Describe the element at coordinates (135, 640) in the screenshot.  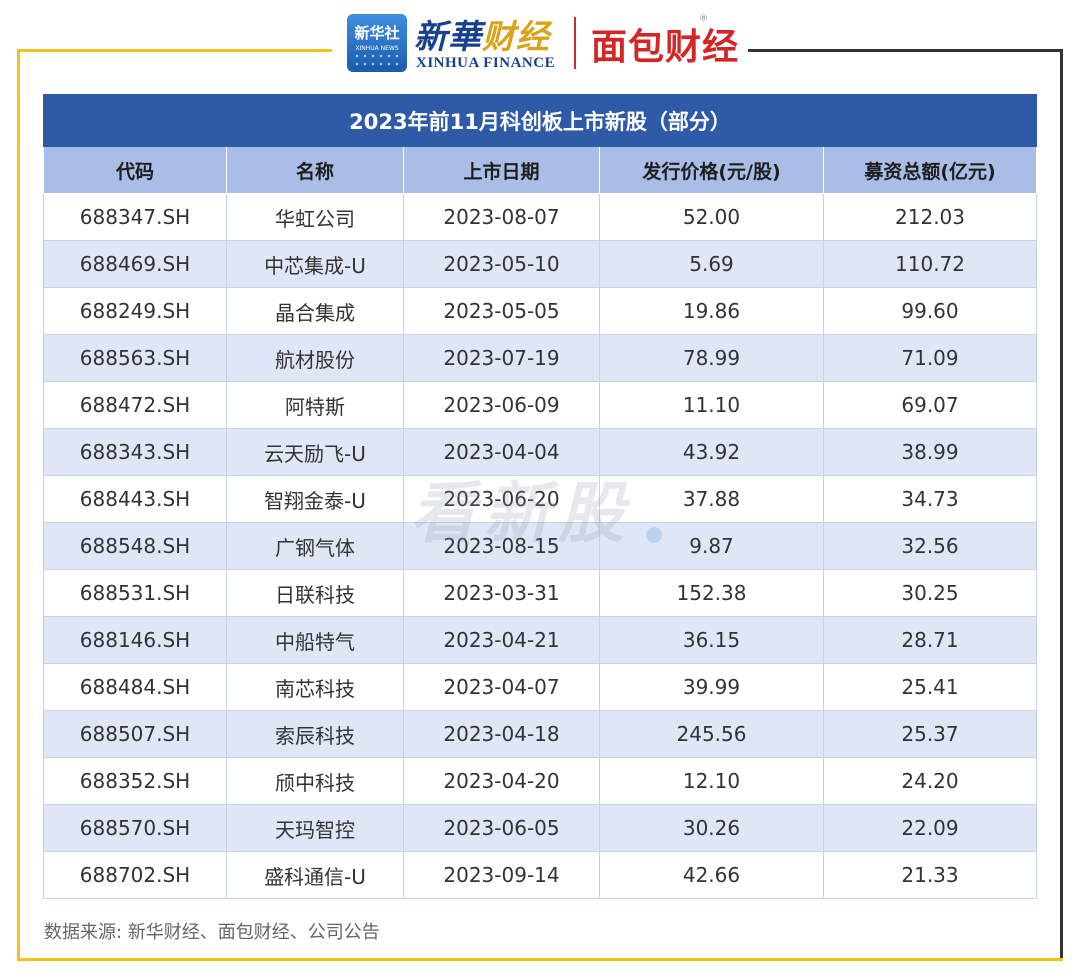
I see `cell-code: 688146.SH` at that location.